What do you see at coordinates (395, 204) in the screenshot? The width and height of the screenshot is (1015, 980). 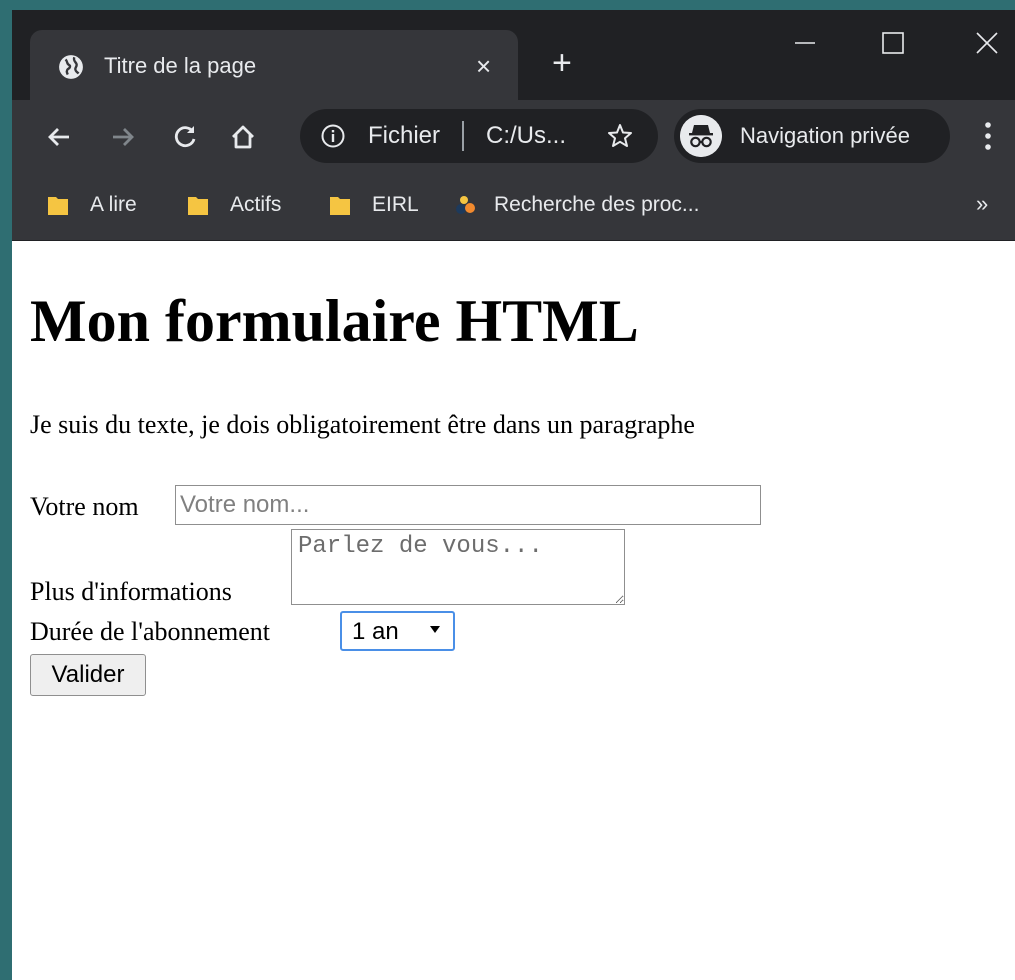 I see `bookmark-label: EIRL` at bounding box center [395, 204].